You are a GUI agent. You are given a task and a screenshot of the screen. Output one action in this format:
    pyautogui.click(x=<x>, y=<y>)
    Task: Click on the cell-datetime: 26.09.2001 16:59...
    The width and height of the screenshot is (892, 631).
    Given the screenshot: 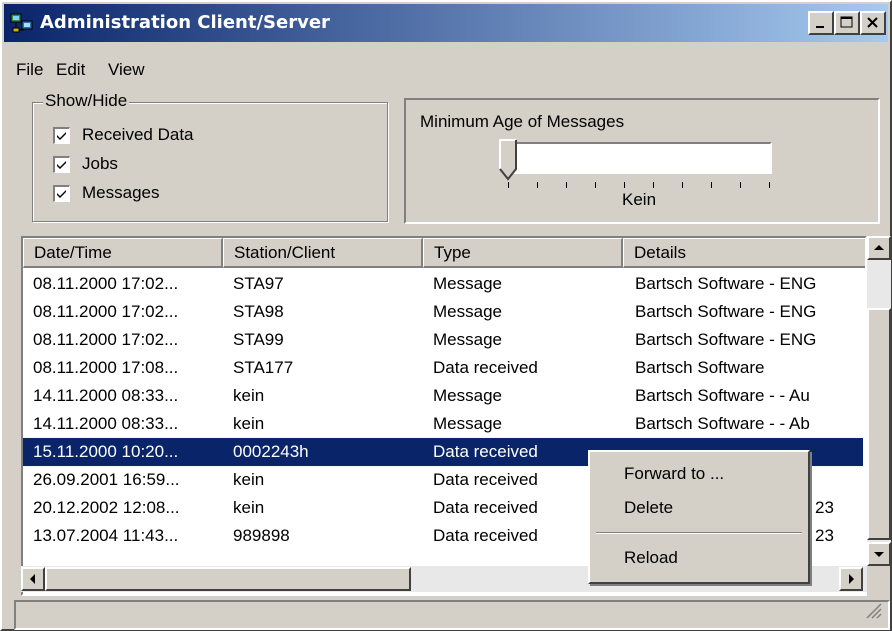 What is the action you would take?
    pyautogui.click(x=106, y=479)
    